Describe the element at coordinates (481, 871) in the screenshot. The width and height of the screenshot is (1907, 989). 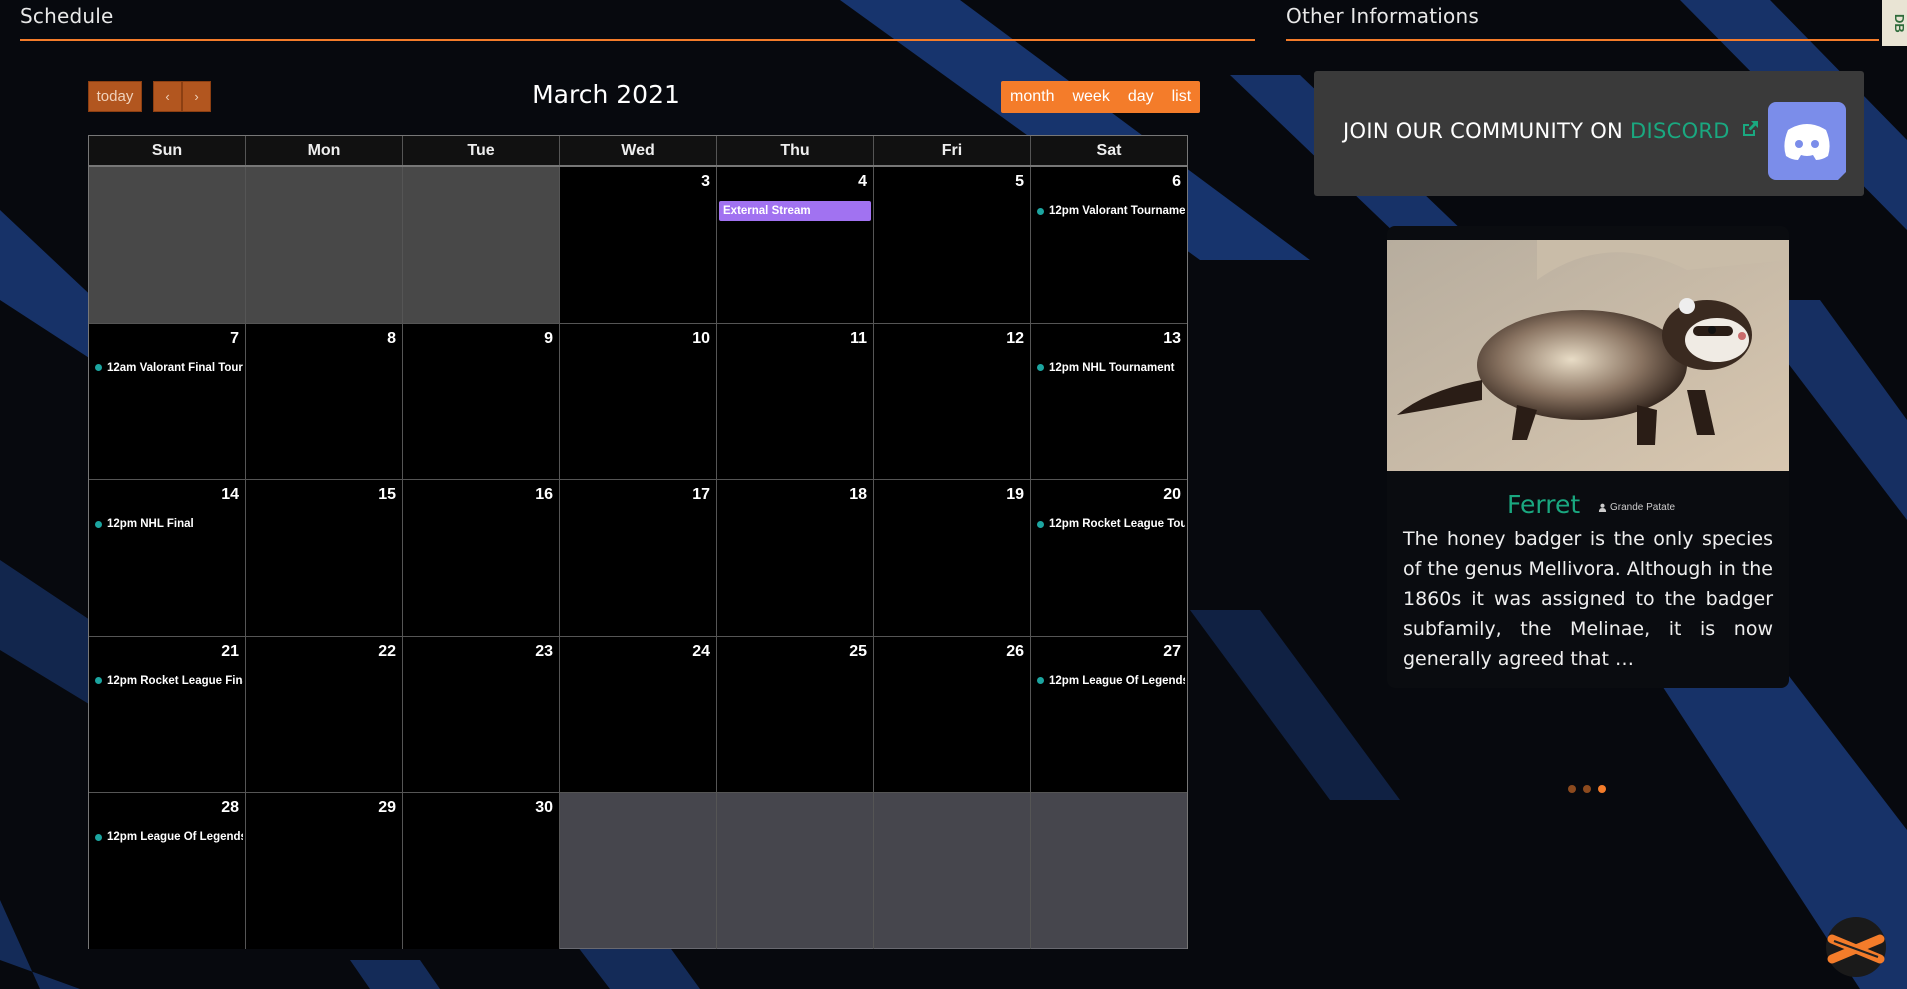
I see `calendar-day: 30` at that location.